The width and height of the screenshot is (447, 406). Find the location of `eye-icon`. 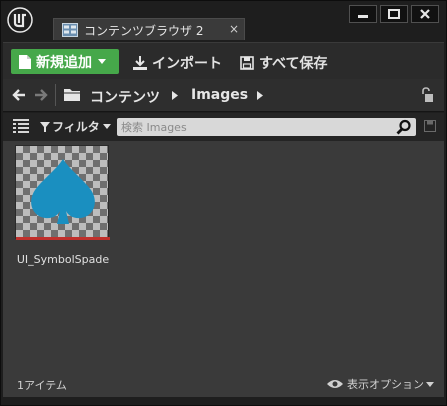

eye-icon is located at coordinates (335, 384).